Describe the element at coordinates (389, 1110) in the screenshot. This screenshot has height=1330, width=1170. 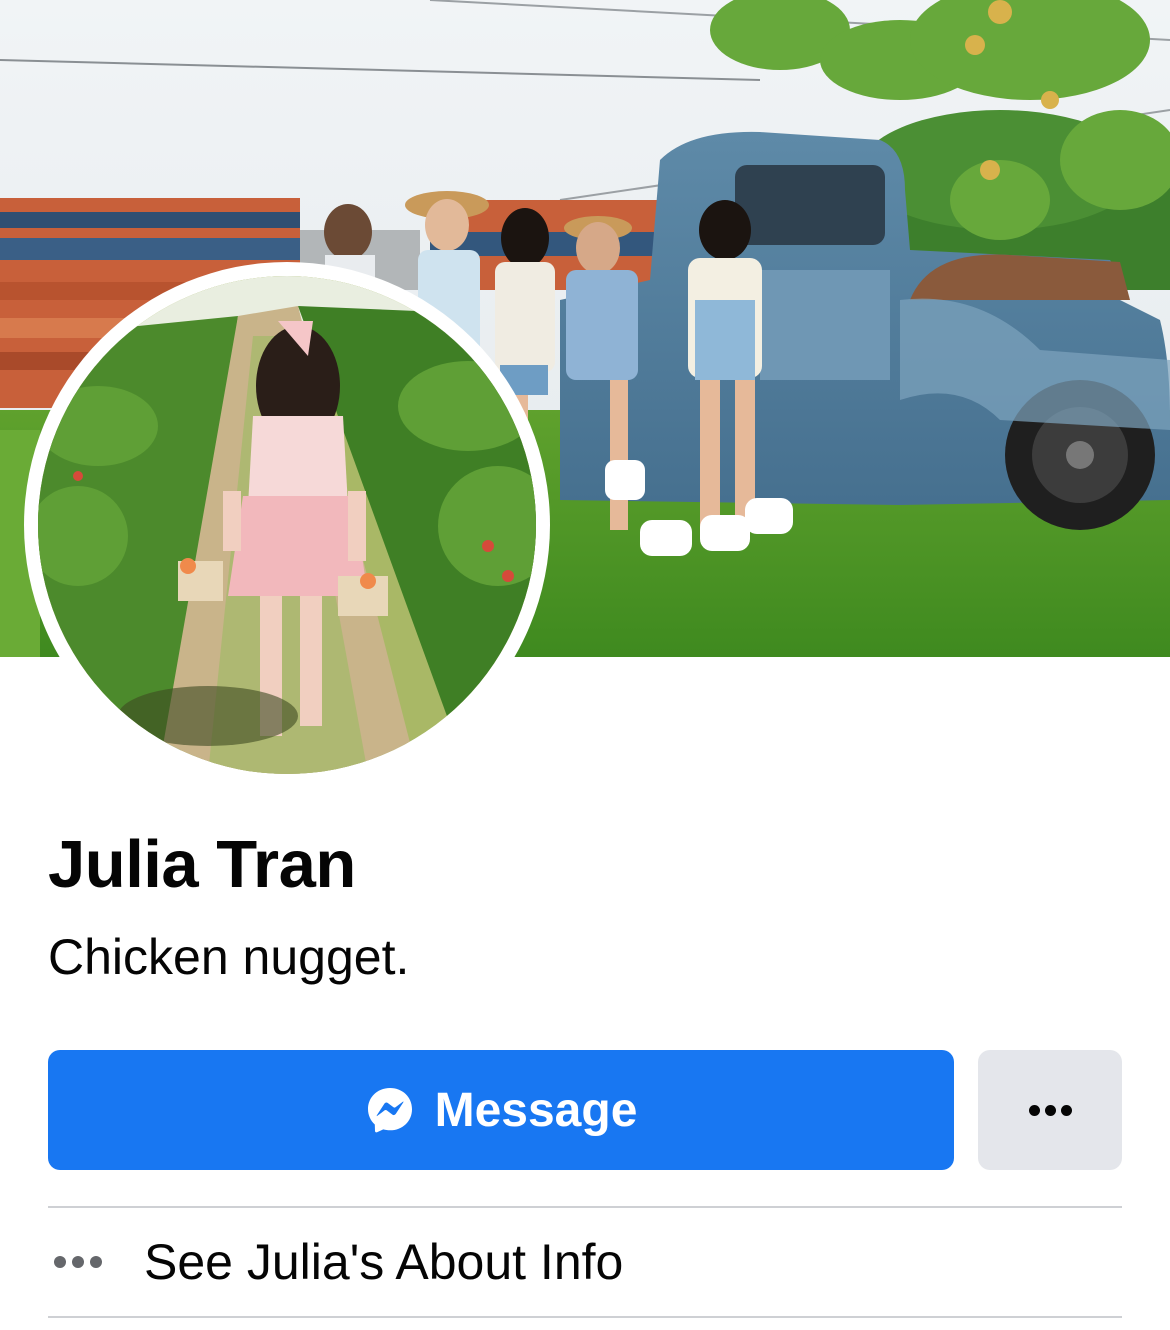
I see `messenger-icon` at that location.